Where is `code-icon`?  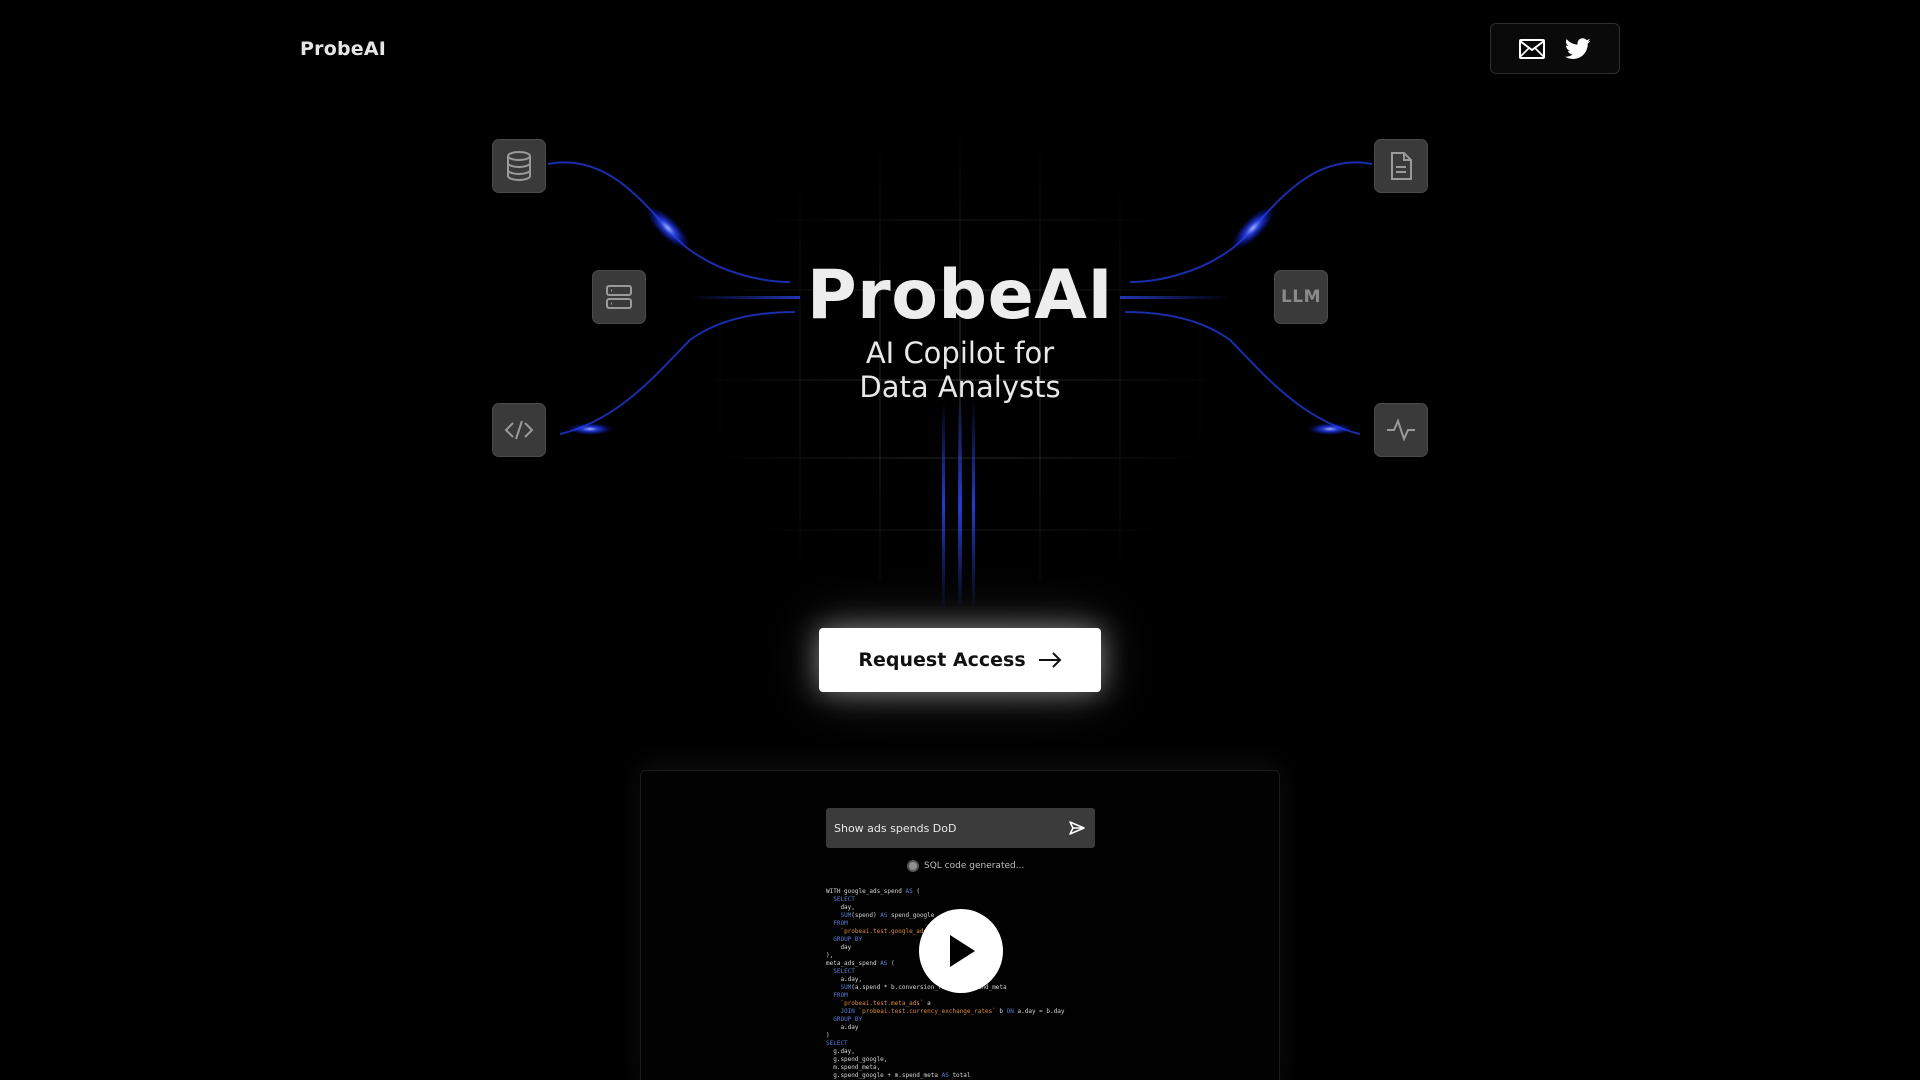 code-icon is located at coordinates (519, 430).